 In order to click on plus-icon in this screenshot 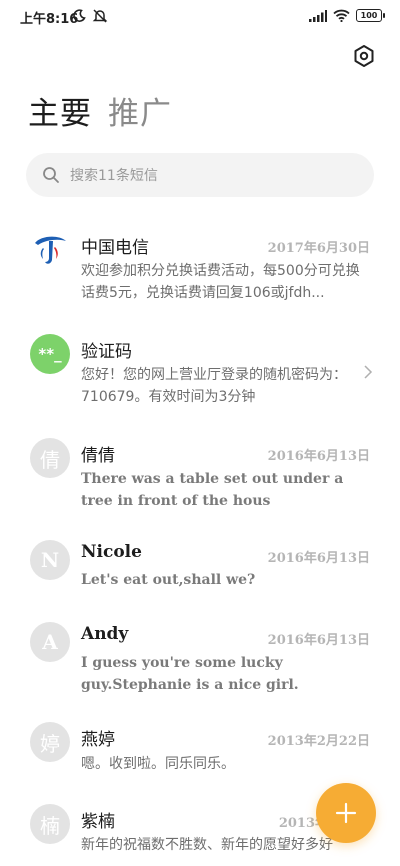, I will do `click(346, 813)`.